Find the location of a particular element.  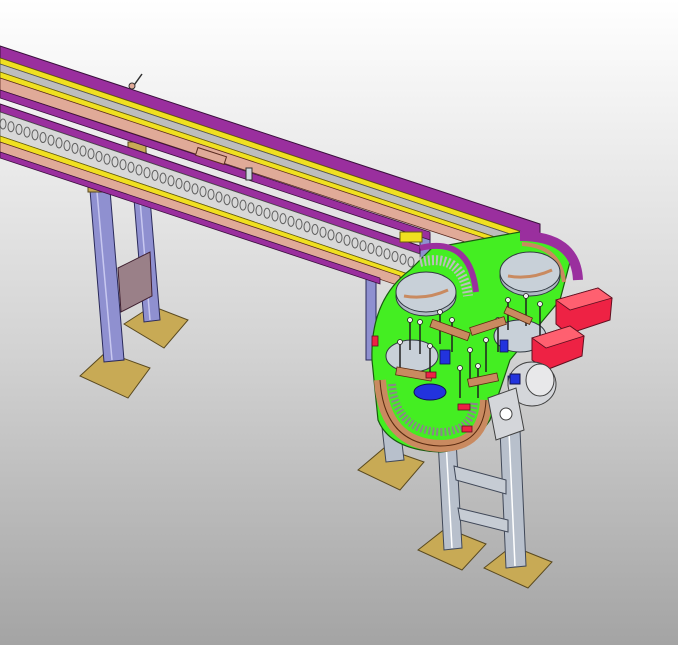

support-column is located at coordinates (513, 499).